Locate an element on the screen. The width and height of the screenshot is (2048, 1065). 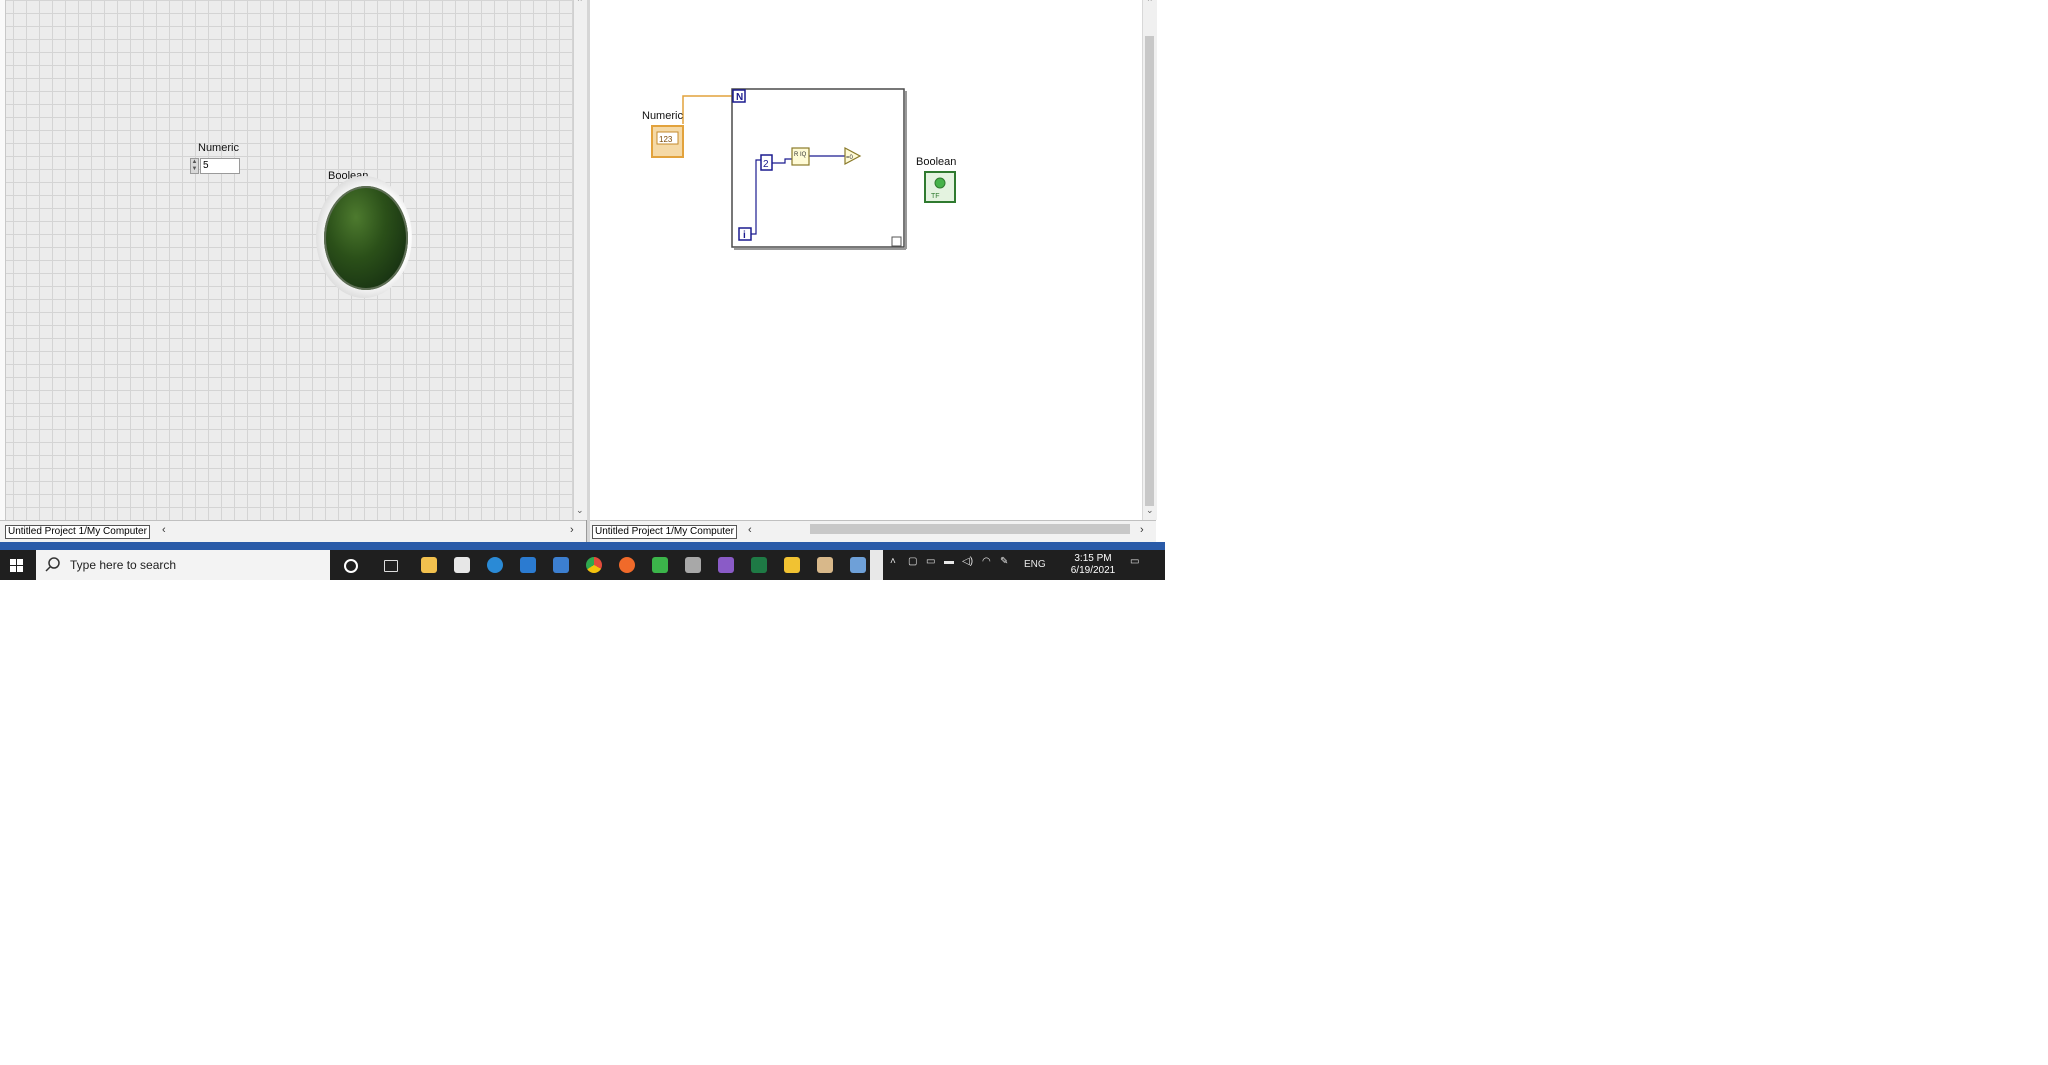
windows-logo-icon is located at coordinates (16, 565).